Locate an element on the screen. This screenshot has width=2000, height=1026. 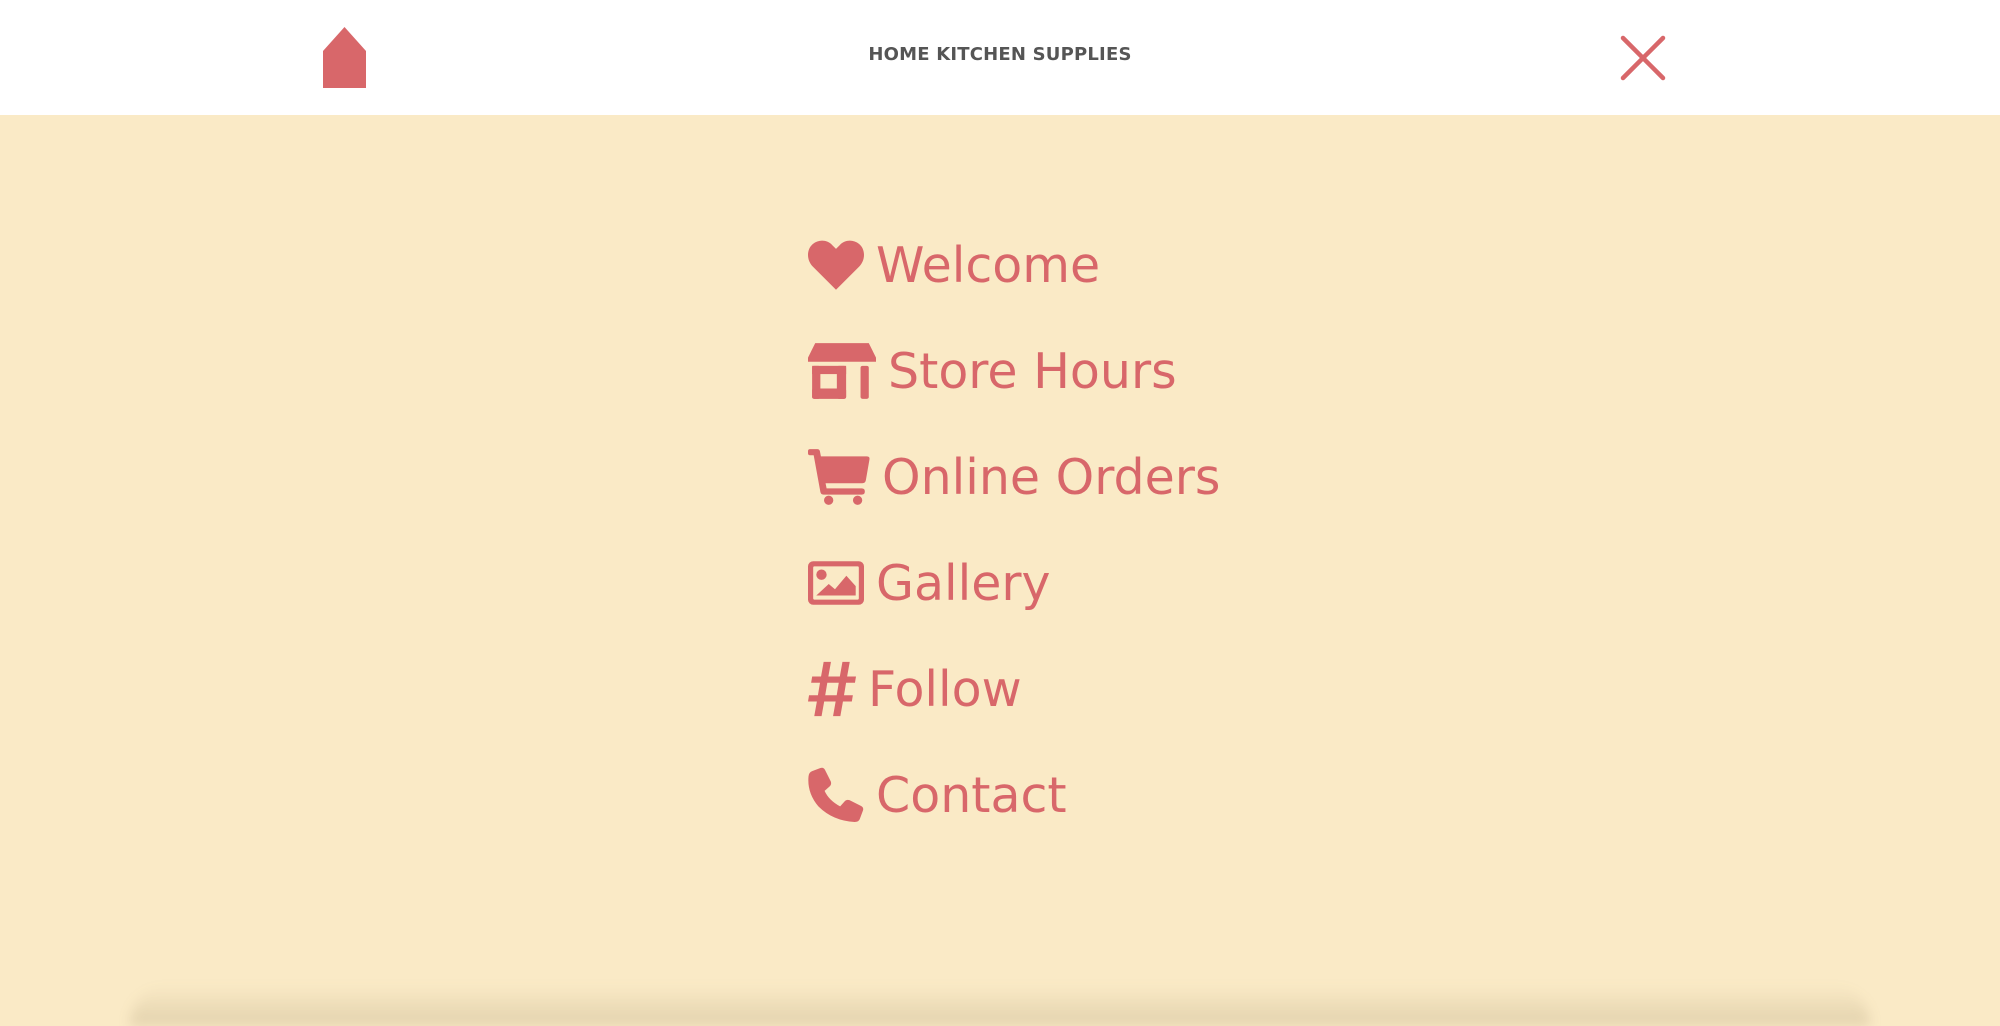
phone-icon is located at coordinates (836, 795).